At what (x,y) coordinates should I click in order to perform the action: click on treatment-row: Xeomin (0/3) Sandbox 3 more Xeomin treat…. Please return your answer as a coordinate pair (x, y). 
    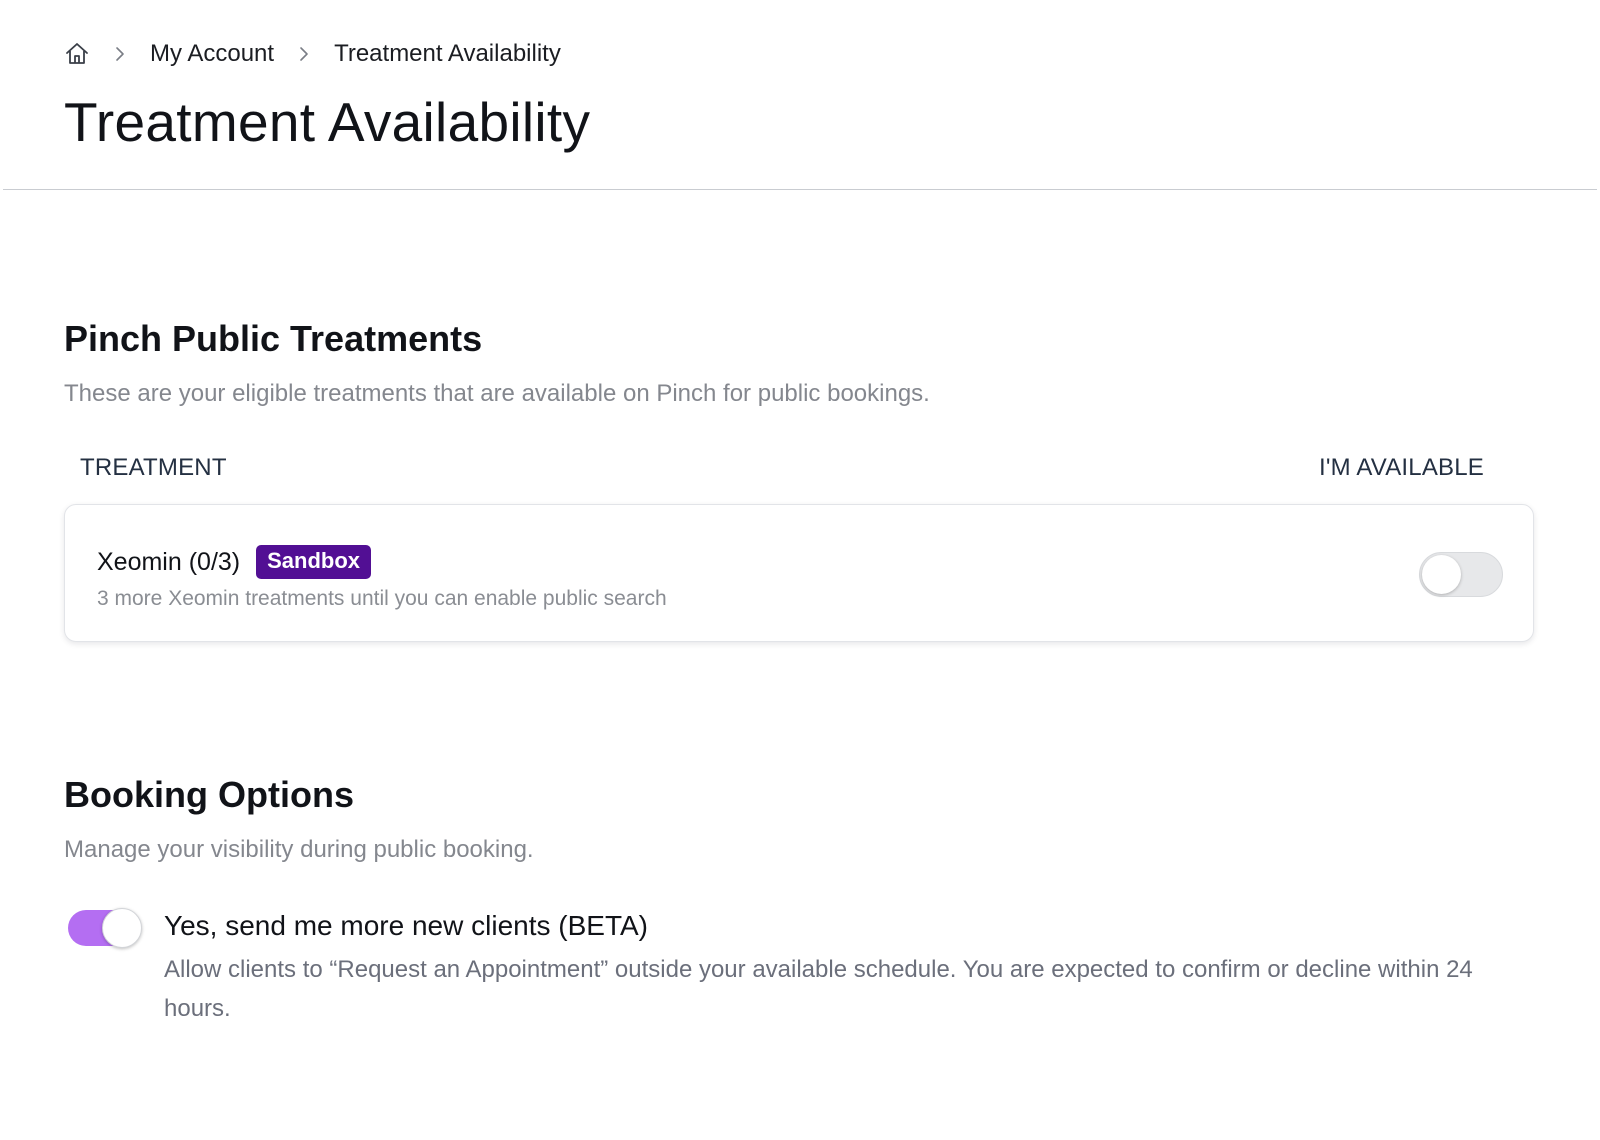
    Looking at the image, I should click on (799, 573).